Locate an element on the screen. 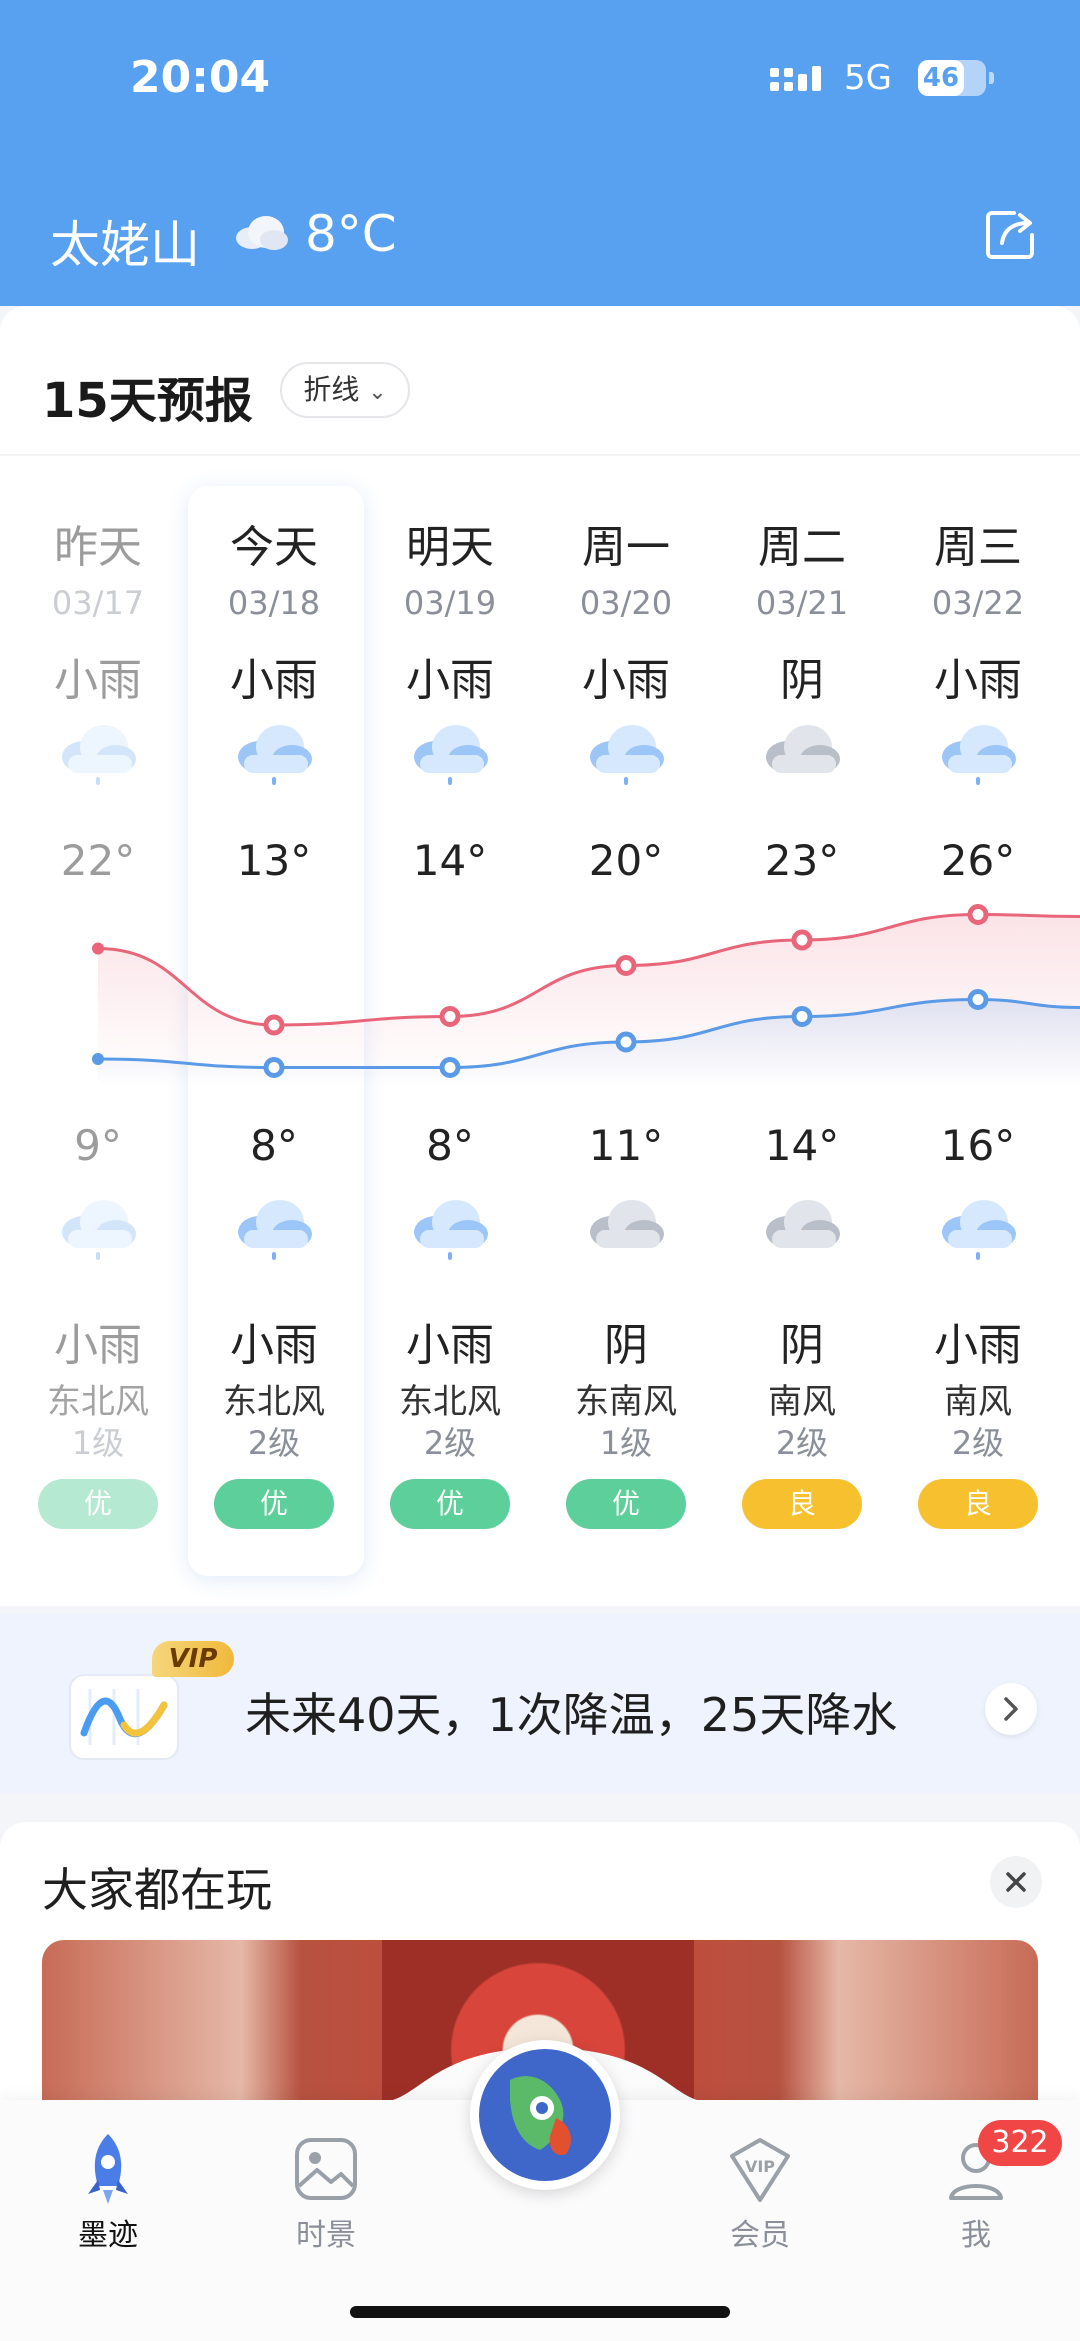 This screenshot has width=1080, height=2341. rocket-icon is located at coordinates (108, 2169).